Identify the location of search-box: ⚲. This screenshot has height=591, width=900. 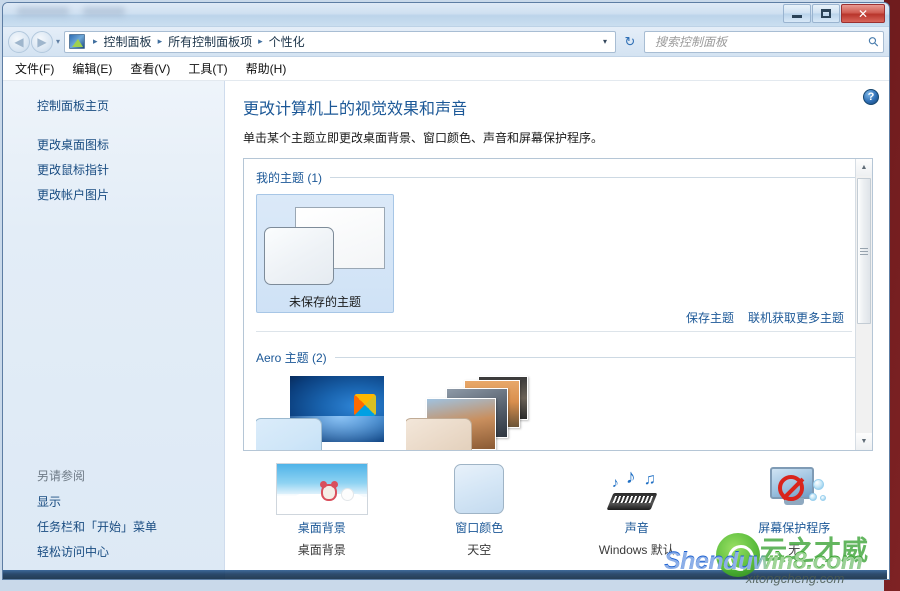
(764, 41).